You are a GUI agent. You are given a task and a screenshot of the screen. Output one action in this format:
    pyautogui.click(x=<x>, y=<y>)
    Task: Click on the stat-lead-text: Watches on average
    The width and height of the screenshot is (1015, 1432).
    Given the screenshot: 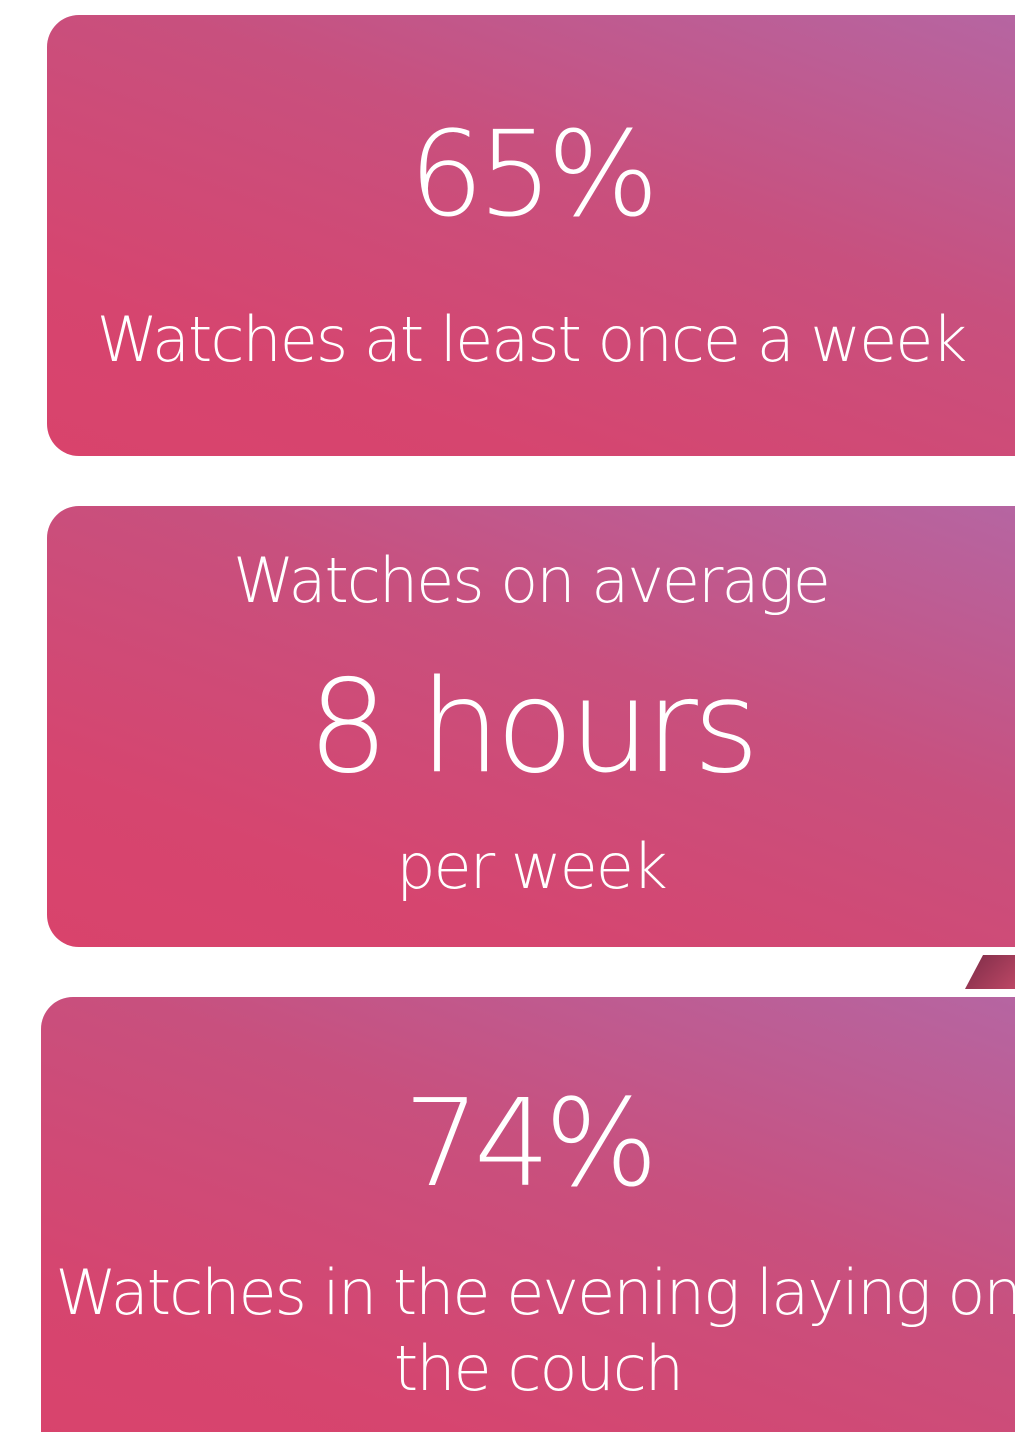 What is the action you would take?
    pyautogui.click(x=532, y=580)
    